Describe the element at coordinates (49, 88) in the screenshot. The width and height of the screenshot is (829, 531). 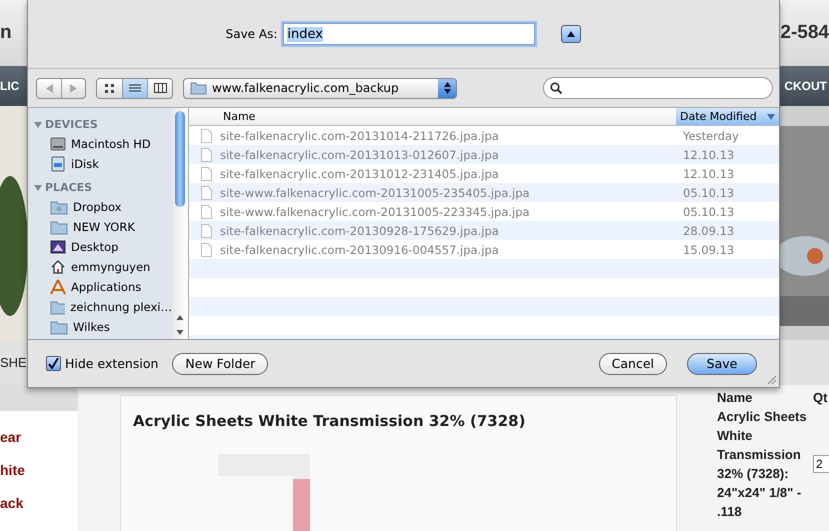
I see `back-icon` at that location.